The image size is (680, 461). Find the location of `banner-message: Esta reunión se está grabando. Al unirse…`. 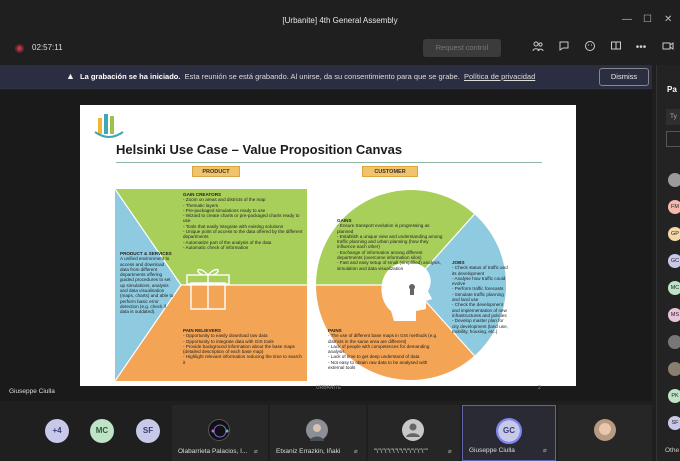

banner-message: Esta reunión se está grabando. Al unirse… is located at coordinates (322, 76).